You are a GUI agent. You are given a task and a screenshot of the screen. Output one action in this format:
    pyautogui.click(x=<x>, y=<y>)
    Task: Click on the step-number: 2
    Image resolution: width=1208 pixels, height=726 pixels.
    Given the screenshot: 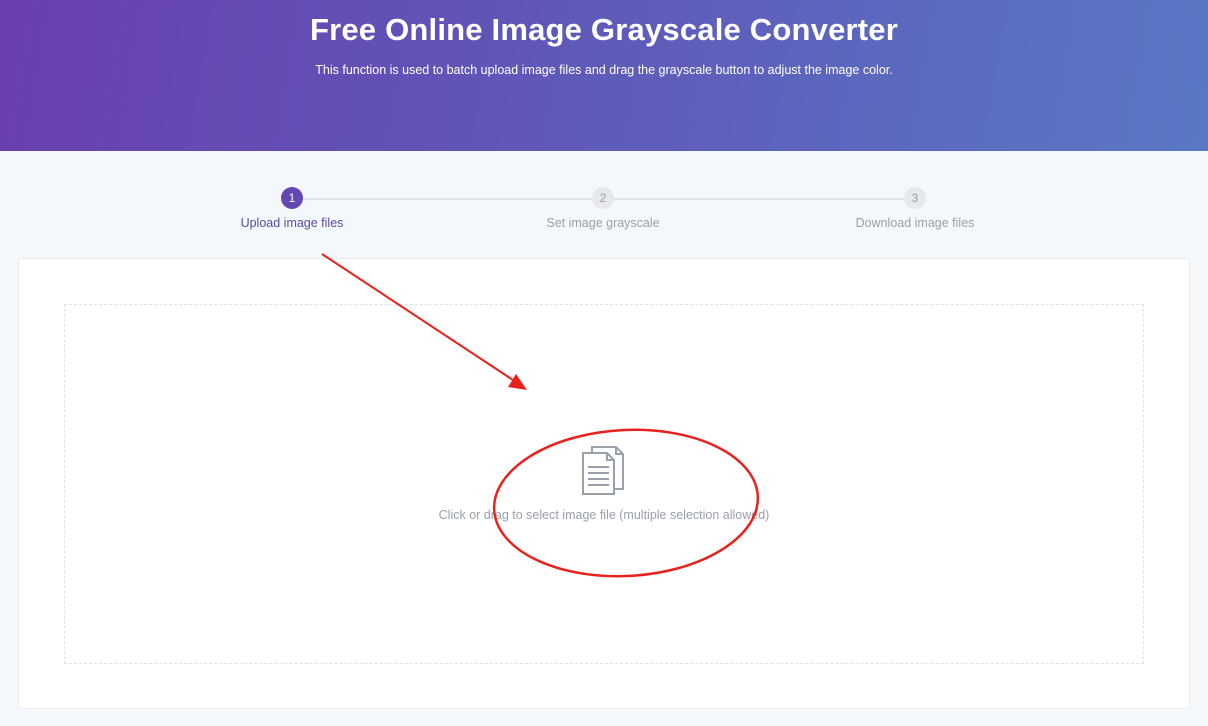 What is the action you would take?
    pyautogui.click(x=603, y=198)
    